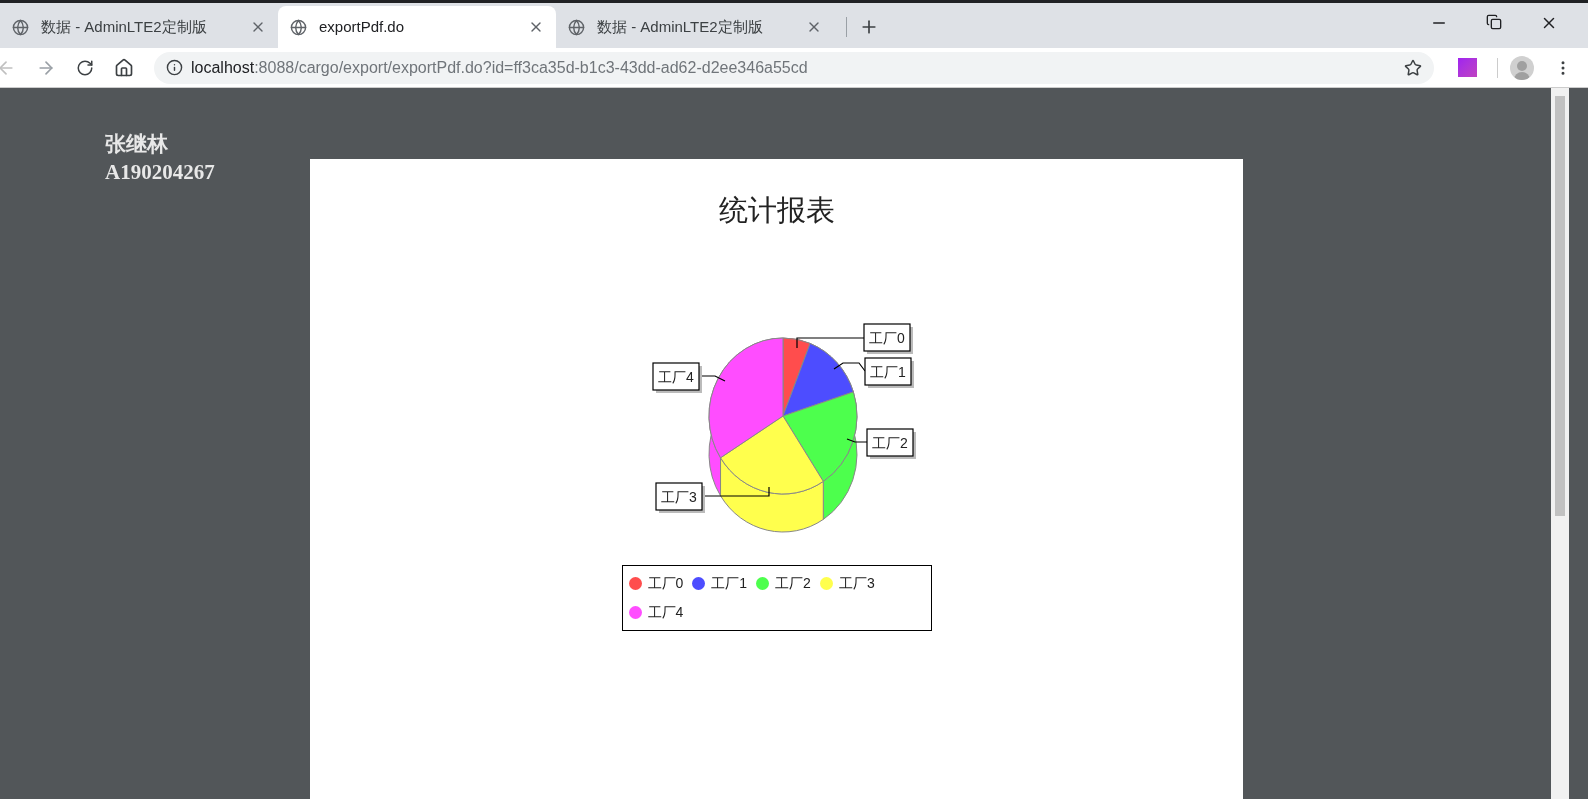 This screenshot has height=799, width=1588. What do you see at coordinates (1494, 22) in the screenshot?
I see `restore-icon` at bounding box center [1494, 22].